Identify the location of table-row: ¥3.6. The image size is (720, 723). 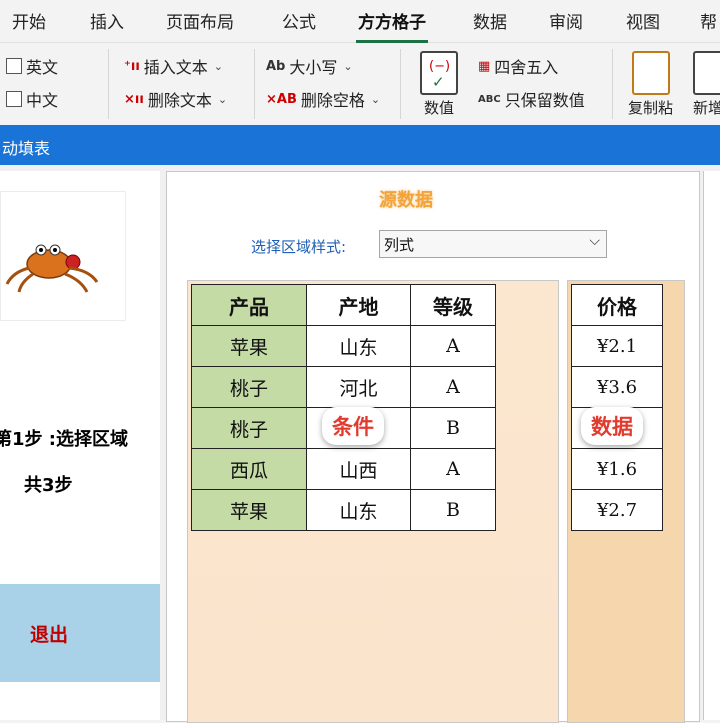
(617, 387).